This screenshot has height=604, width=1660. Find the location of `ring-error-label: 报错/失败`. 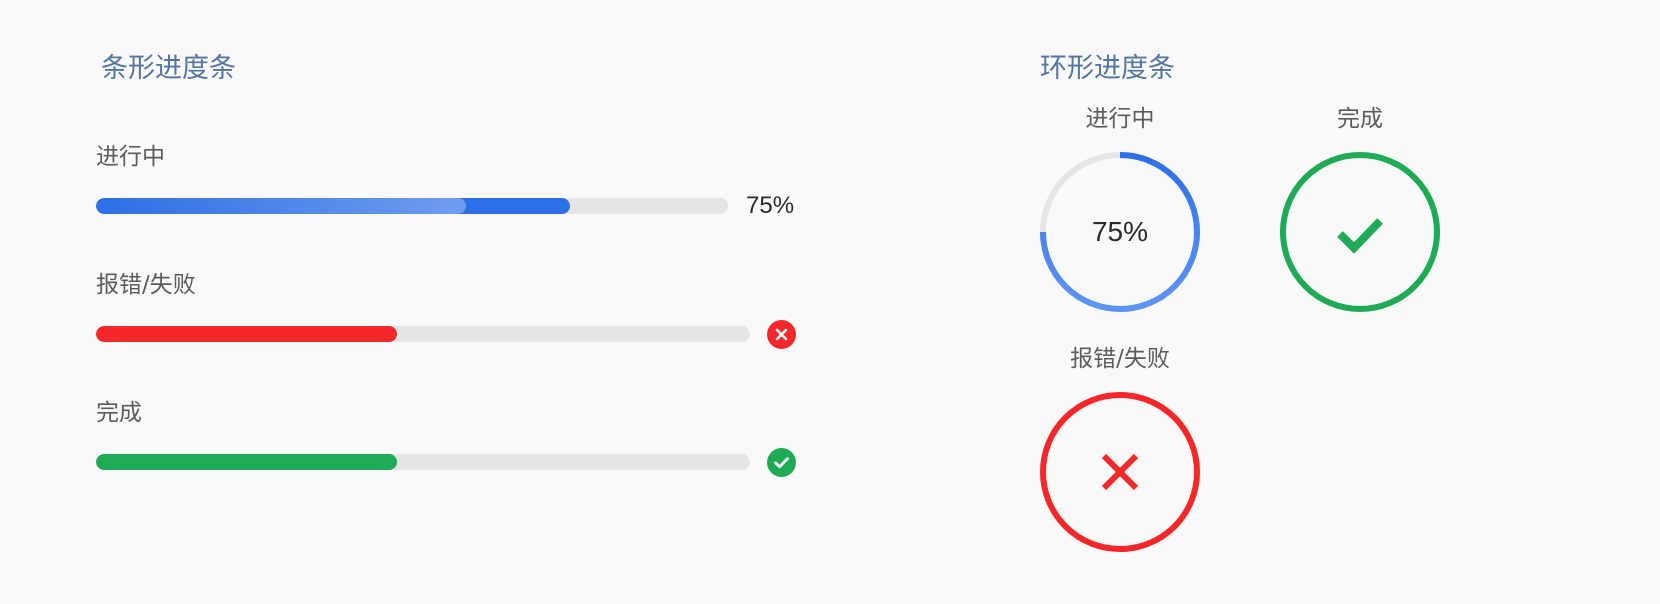

ring-error-label: 报错/失败 is located at coordinates (1120, 359).